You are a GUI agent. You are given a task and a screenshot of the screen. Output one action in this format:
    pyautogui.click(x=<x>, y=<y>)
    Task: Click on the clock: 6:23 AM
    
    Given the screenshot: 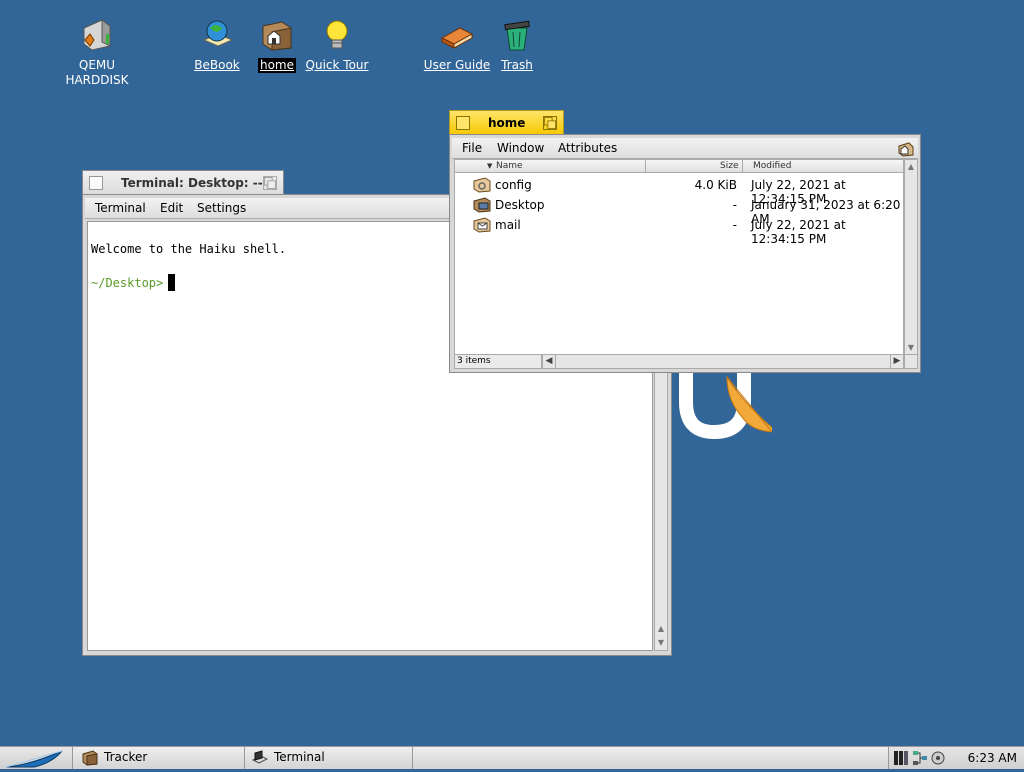 What is the action you would take?
    pyautogui.click(x=992, y=758)
    